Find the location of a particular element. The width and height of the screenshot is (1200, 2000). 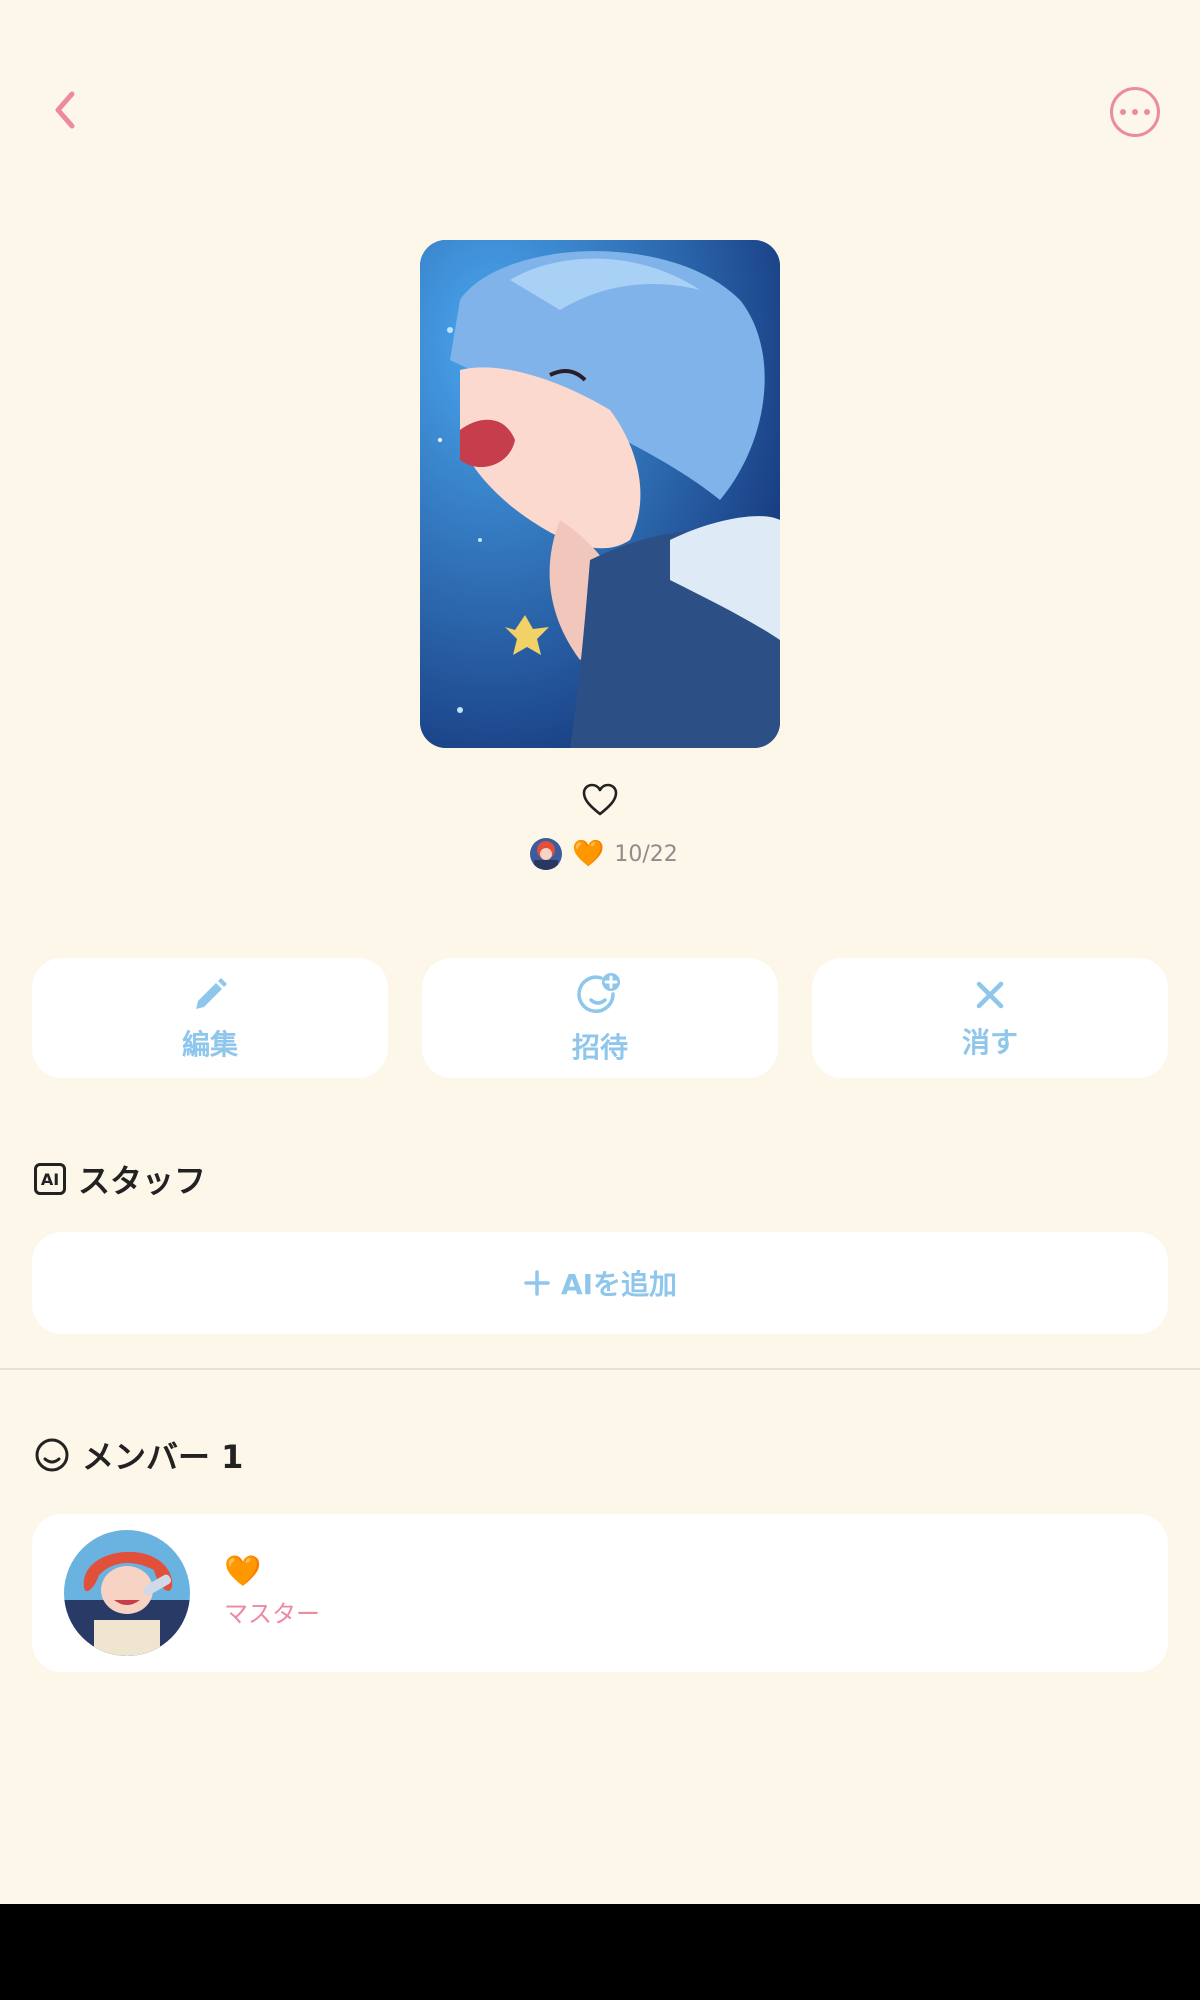

members-title: メンバー 1 is located at coordinates (163, 1457).